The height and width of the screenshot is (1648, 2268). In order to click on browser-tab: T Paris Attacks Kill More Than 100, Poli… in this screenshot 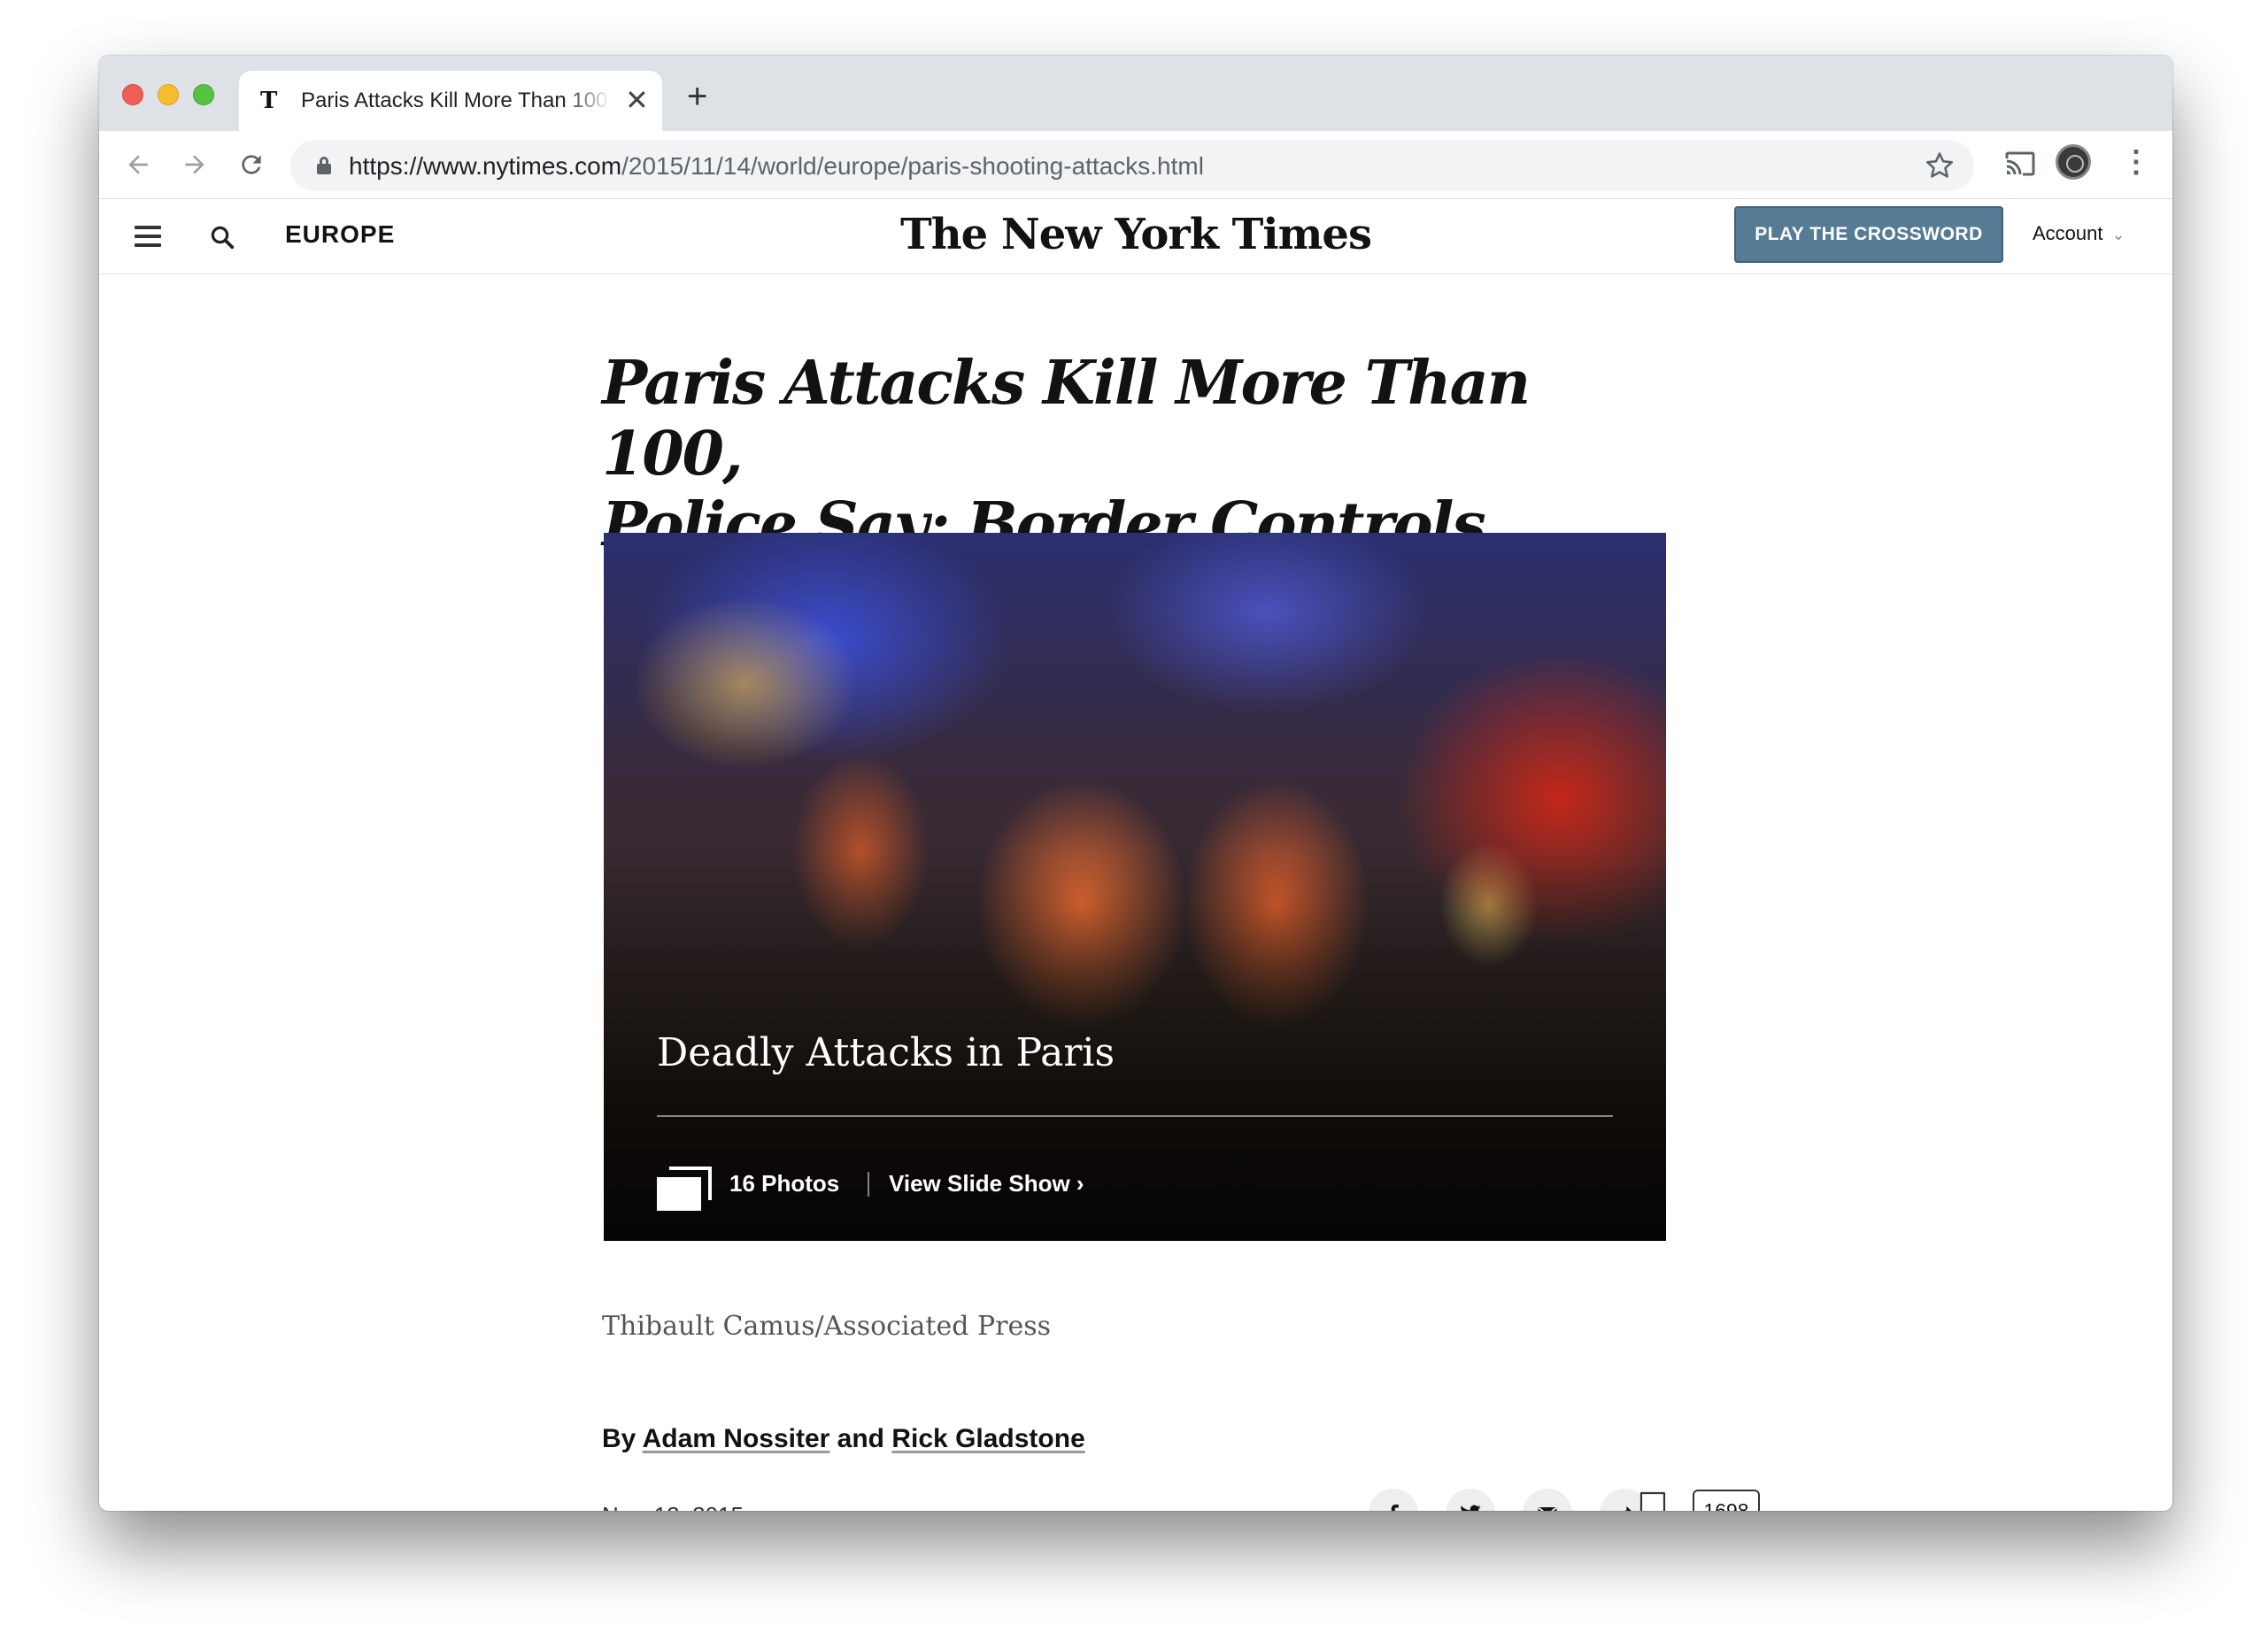, I will do `click(450, 101)`.